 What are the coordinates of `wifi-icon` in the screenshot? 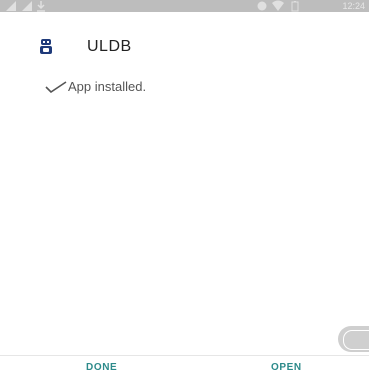 It's located at (278, 5).